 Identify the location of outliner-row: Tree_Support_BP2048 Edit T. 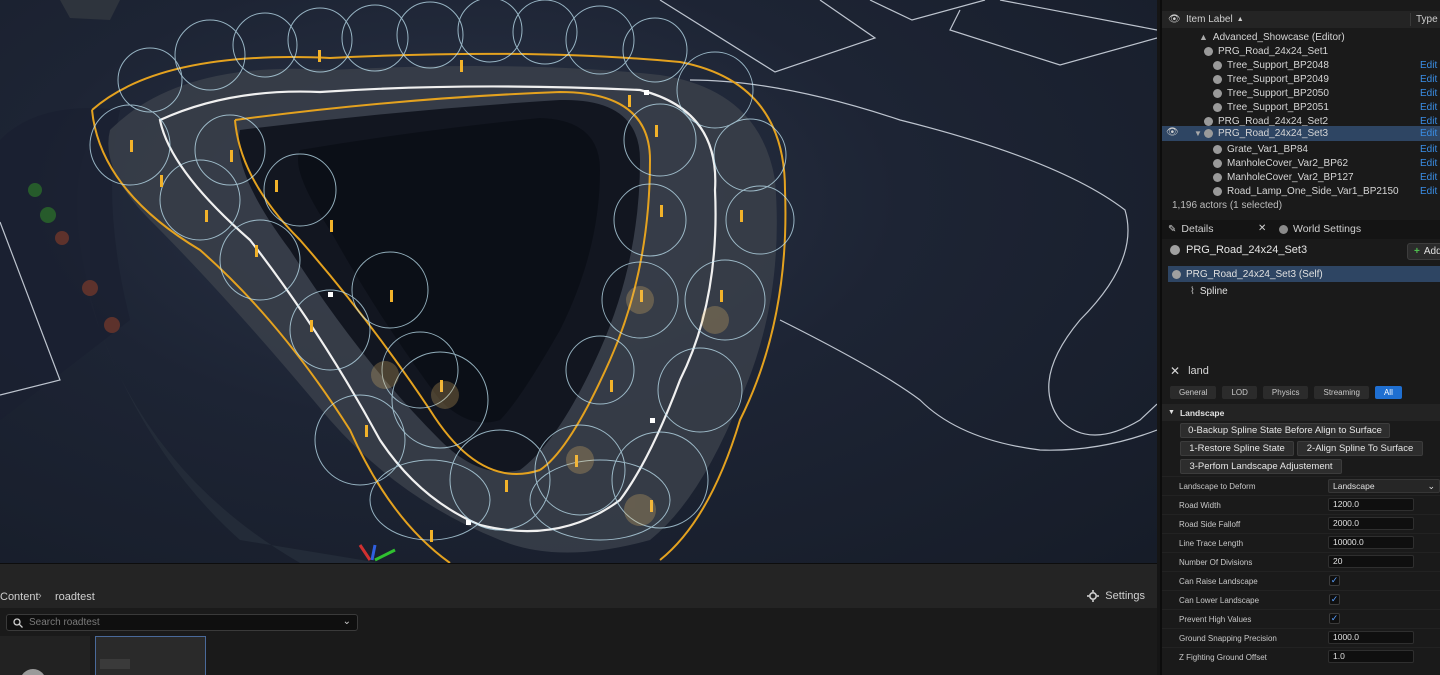
(1301, 65).